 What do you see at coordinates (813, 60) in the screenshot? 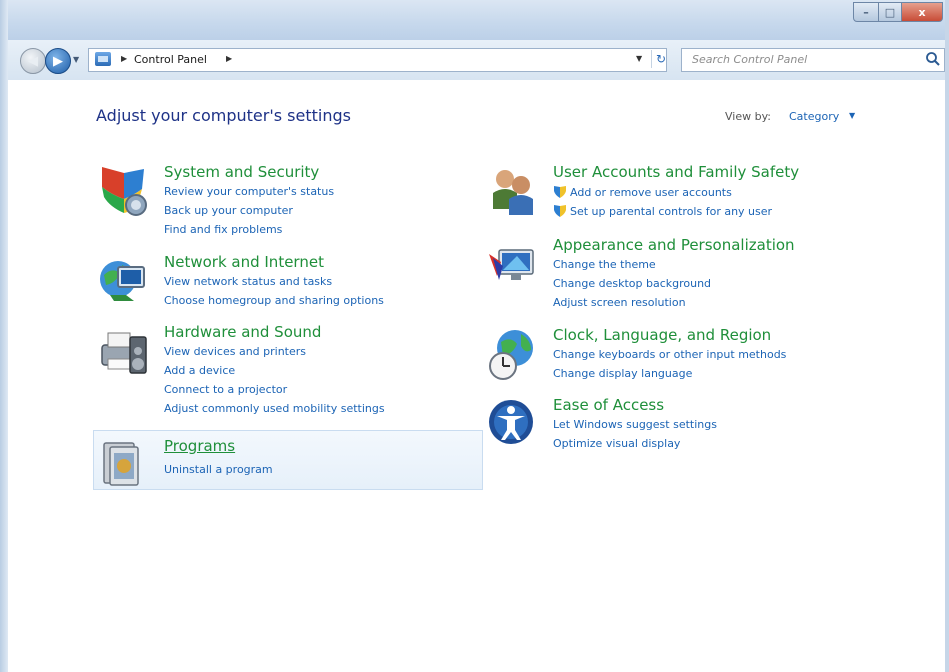
I see `search-box: Search Control Panel` at bounding box center [813, 60].